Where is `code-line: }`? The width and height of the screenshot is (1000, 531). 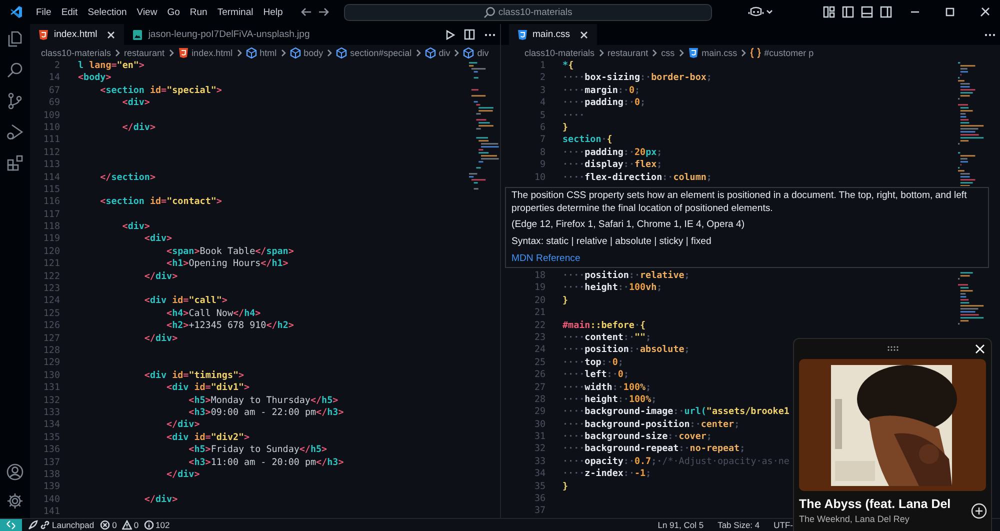 code-line: } is located at coordinates (565, 487).